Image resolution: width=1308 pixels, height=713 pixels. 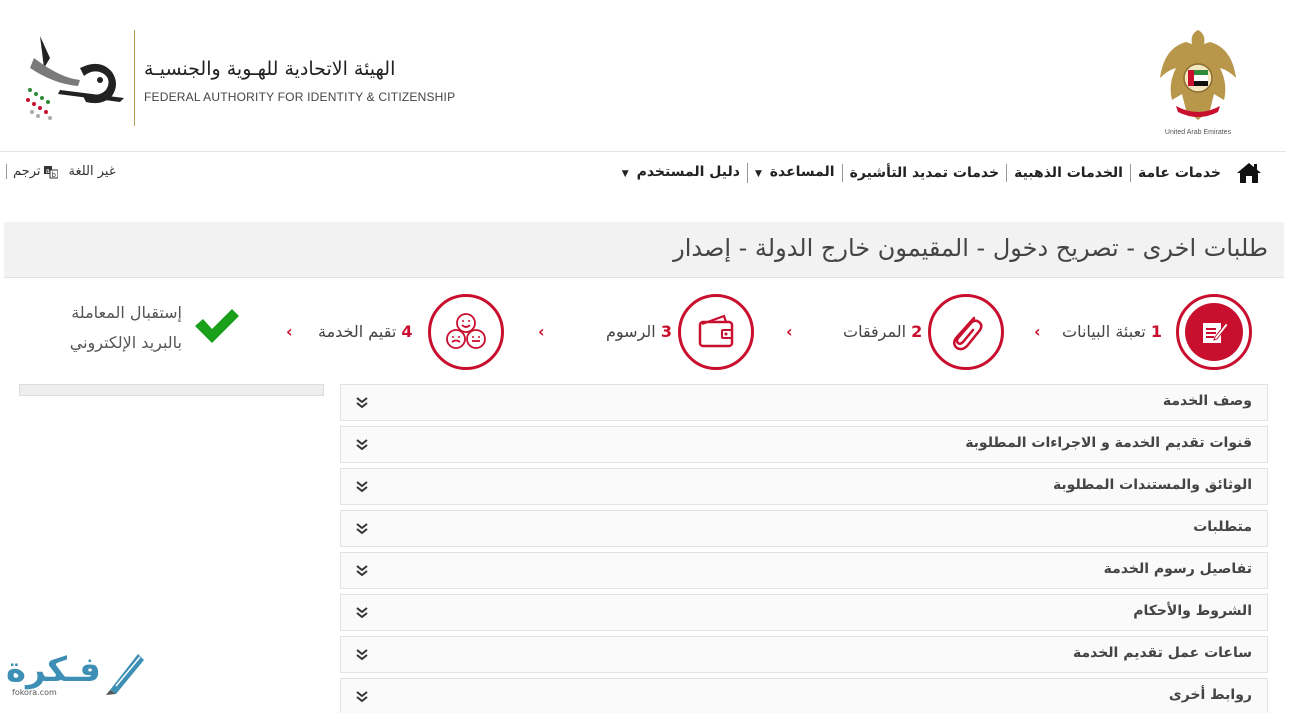 What do you see at coordinates (875, 331) in the screenshot?
I see `step-text: المرفقات` at bounding box center [875, 331].